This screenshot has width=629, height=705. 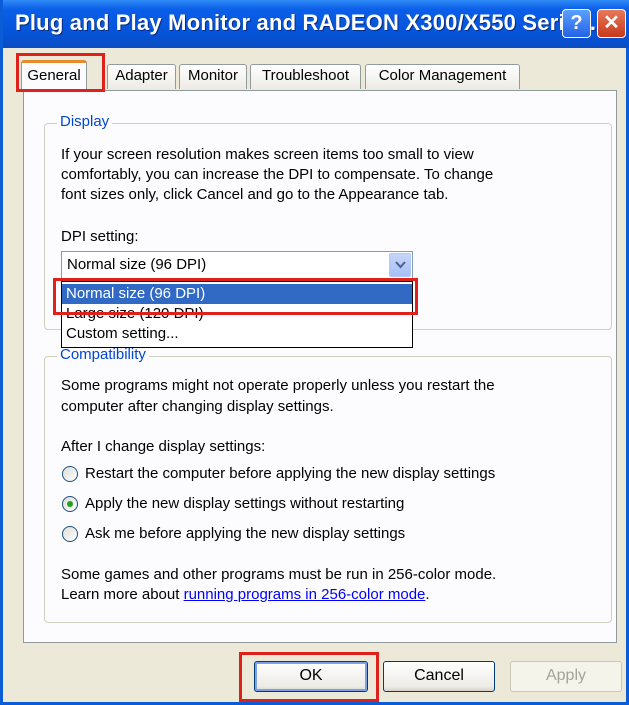 I want to click on tab-troubleshoot: Troubleshoot, so click(x=305, y=76).